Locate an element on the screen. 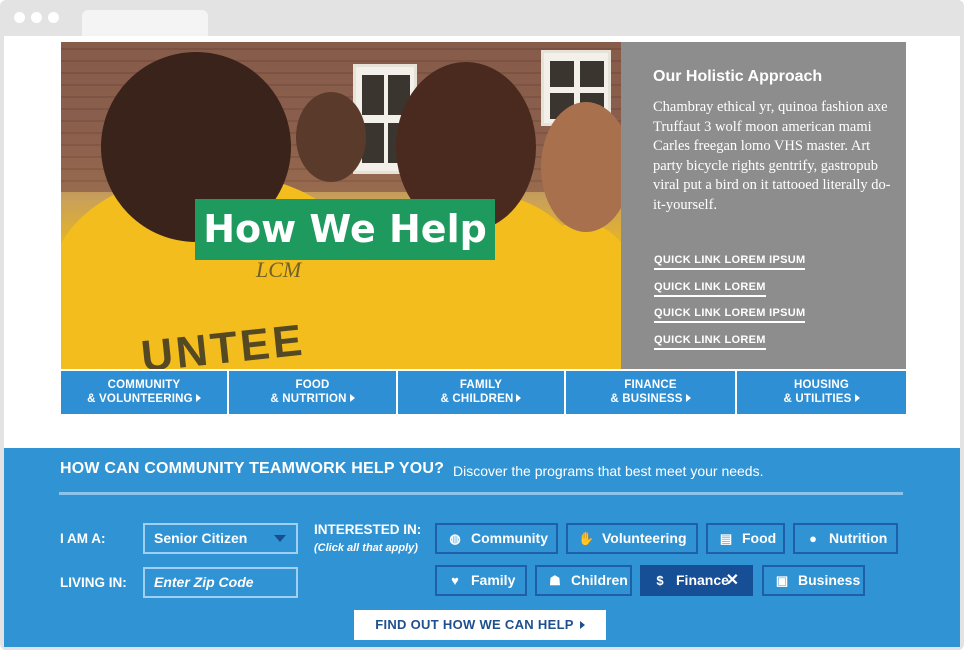 Image resolution: width=964 pixels, height=650 pixels. interested-hint: (Click all that apply) is located at coordinates (366, 548).